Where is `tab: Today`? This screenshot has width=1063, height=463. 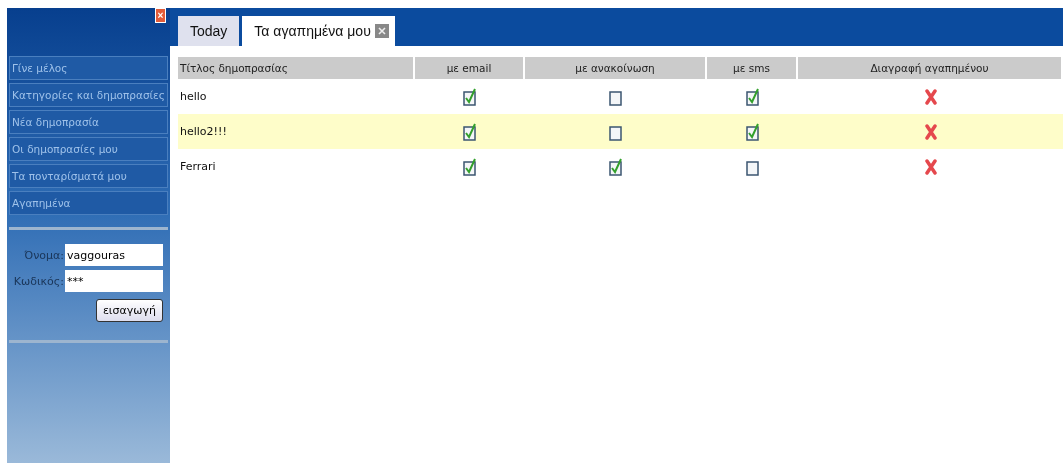 tab: Today is located at coordinates (209, 31).